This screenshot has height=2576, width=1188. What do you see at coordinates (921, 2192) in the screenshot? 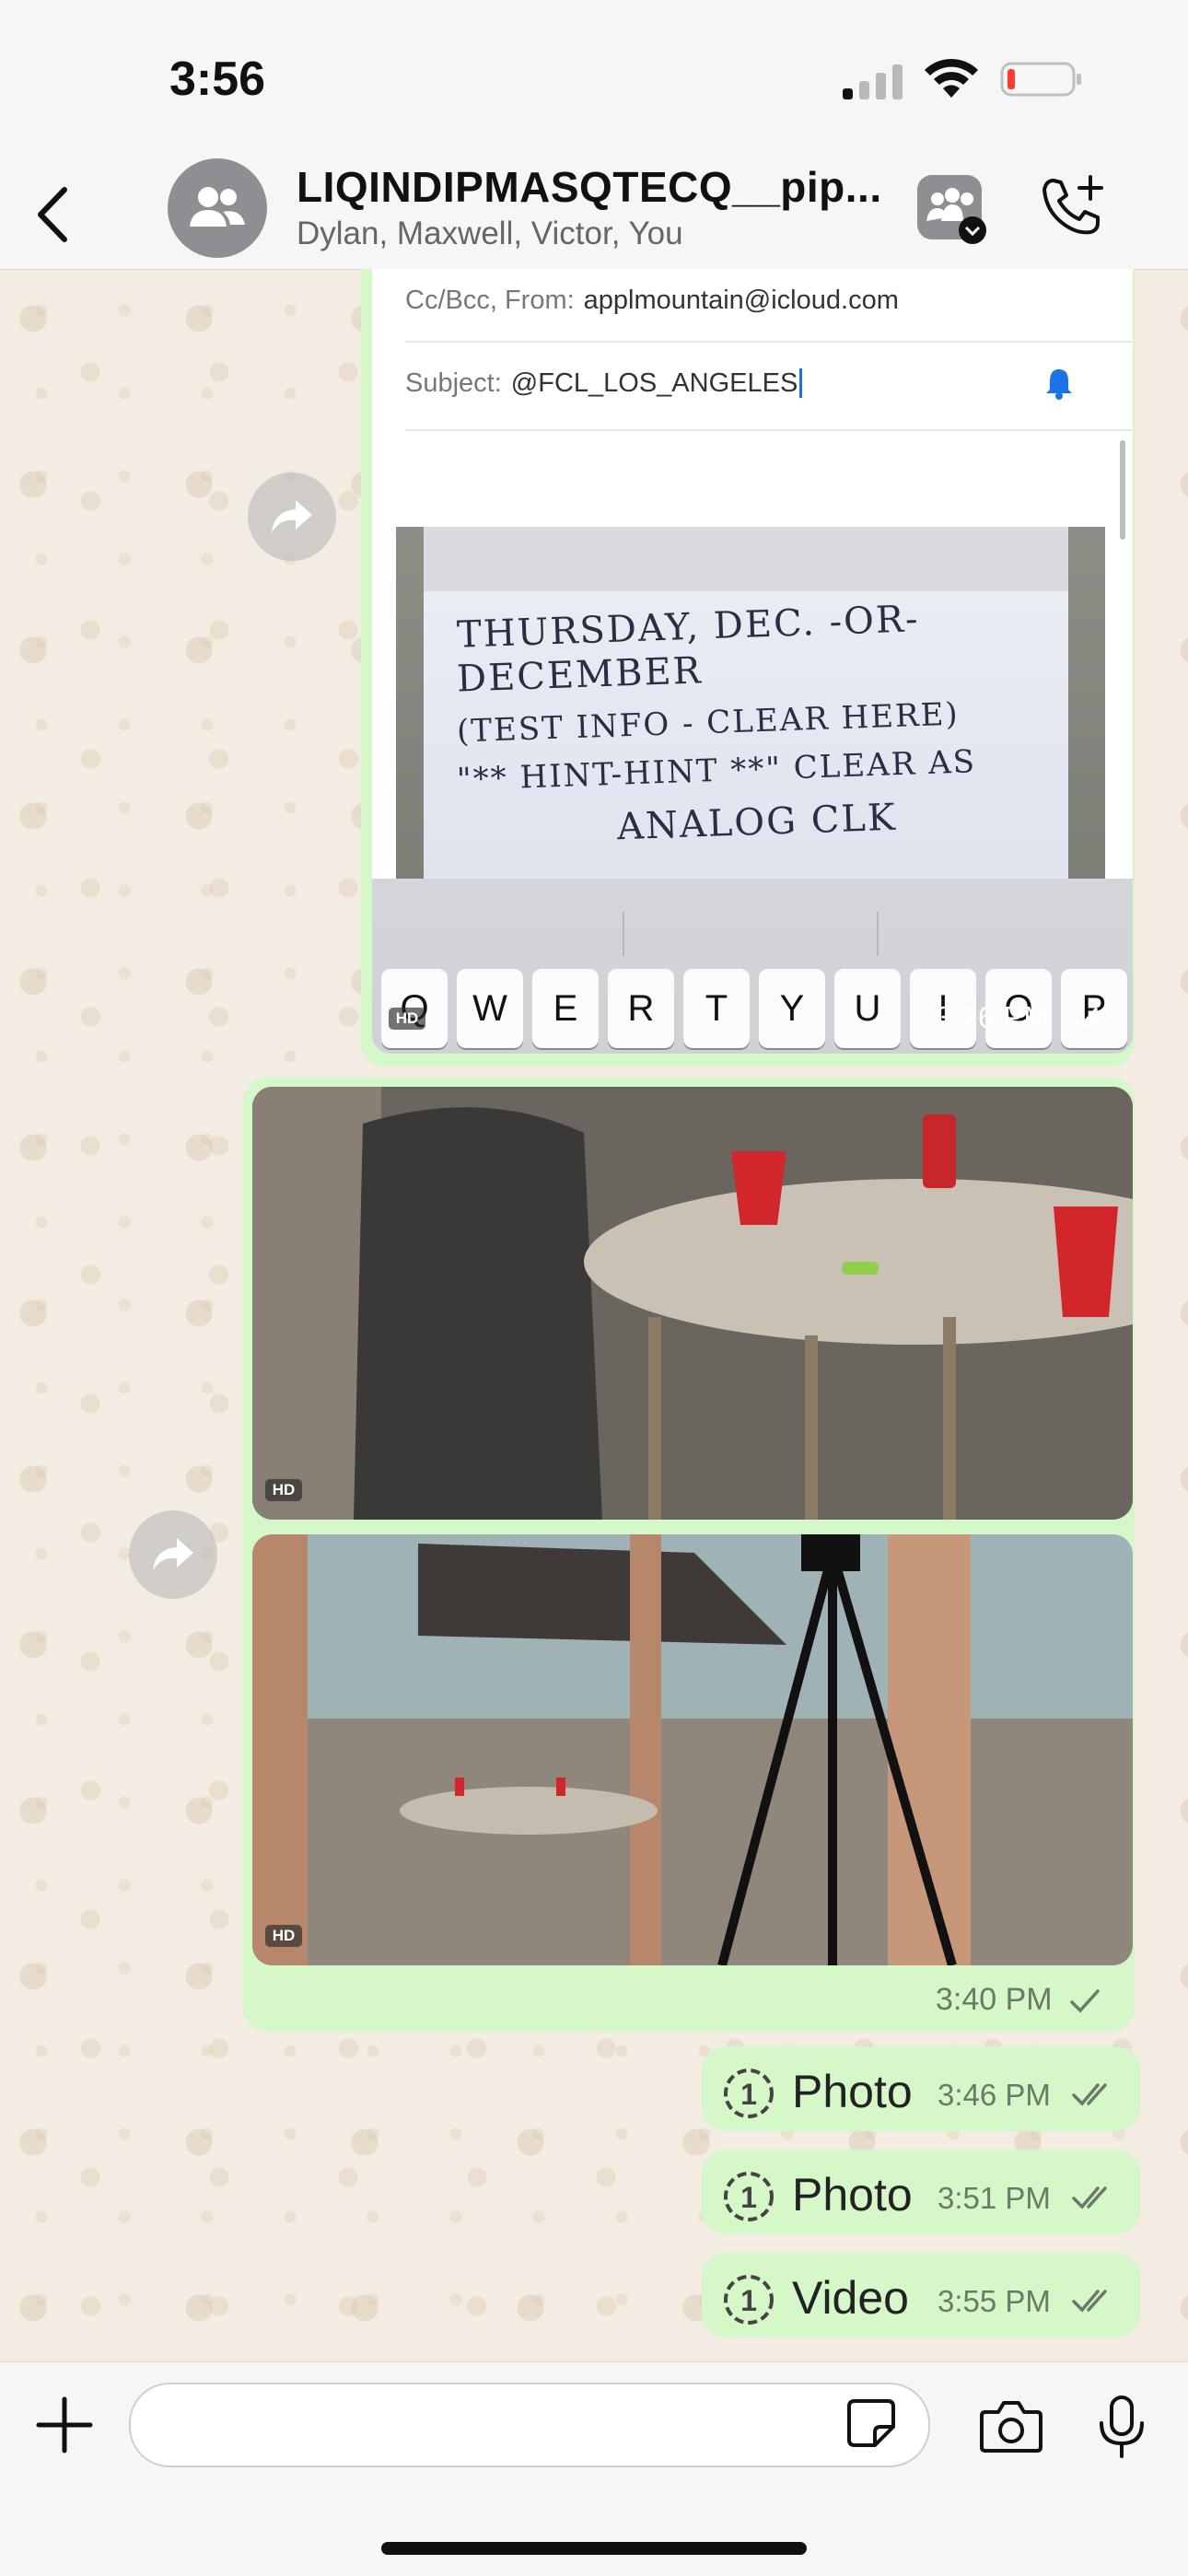
I see `view-once-message: 1 Photo 3:51 PM` at bounding box center [921, 2192].